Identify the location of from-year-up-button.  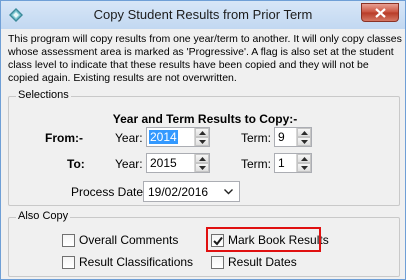
(202, 132).